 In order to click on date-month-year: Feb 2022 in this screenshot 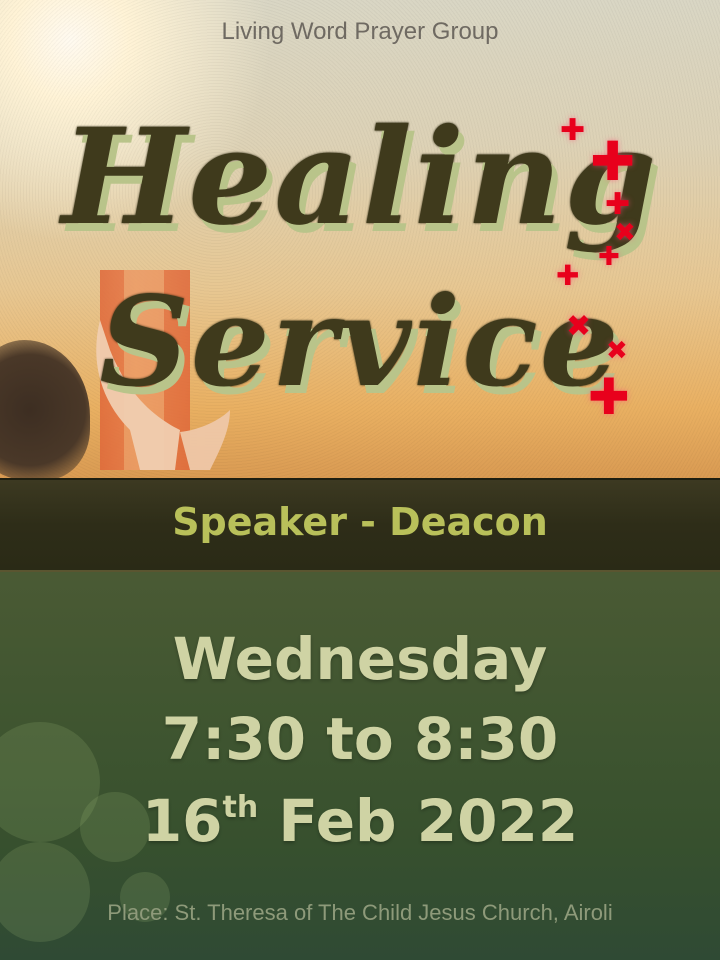, I will do `click(418, 821)`.